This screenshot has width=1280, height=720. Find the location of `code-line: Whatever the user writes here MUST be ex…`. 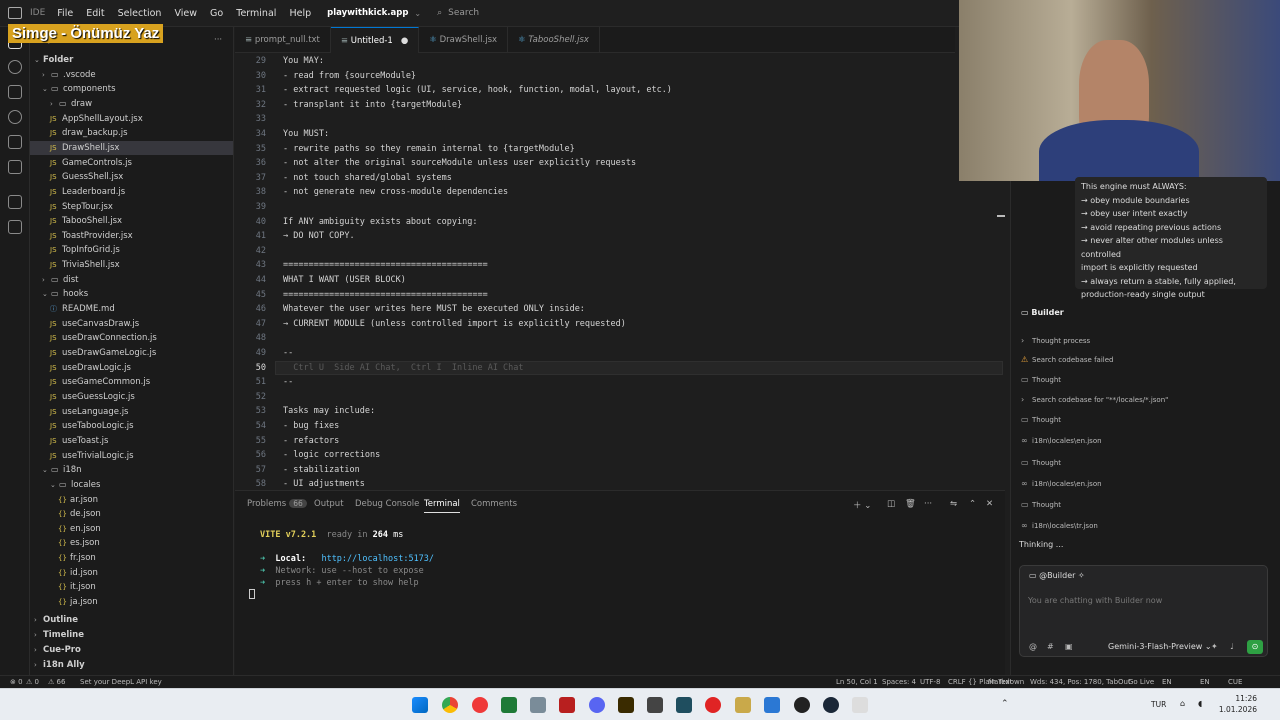

code-line: Whatever the user writes here MUST be ex… is located at coordinates (434, 309).